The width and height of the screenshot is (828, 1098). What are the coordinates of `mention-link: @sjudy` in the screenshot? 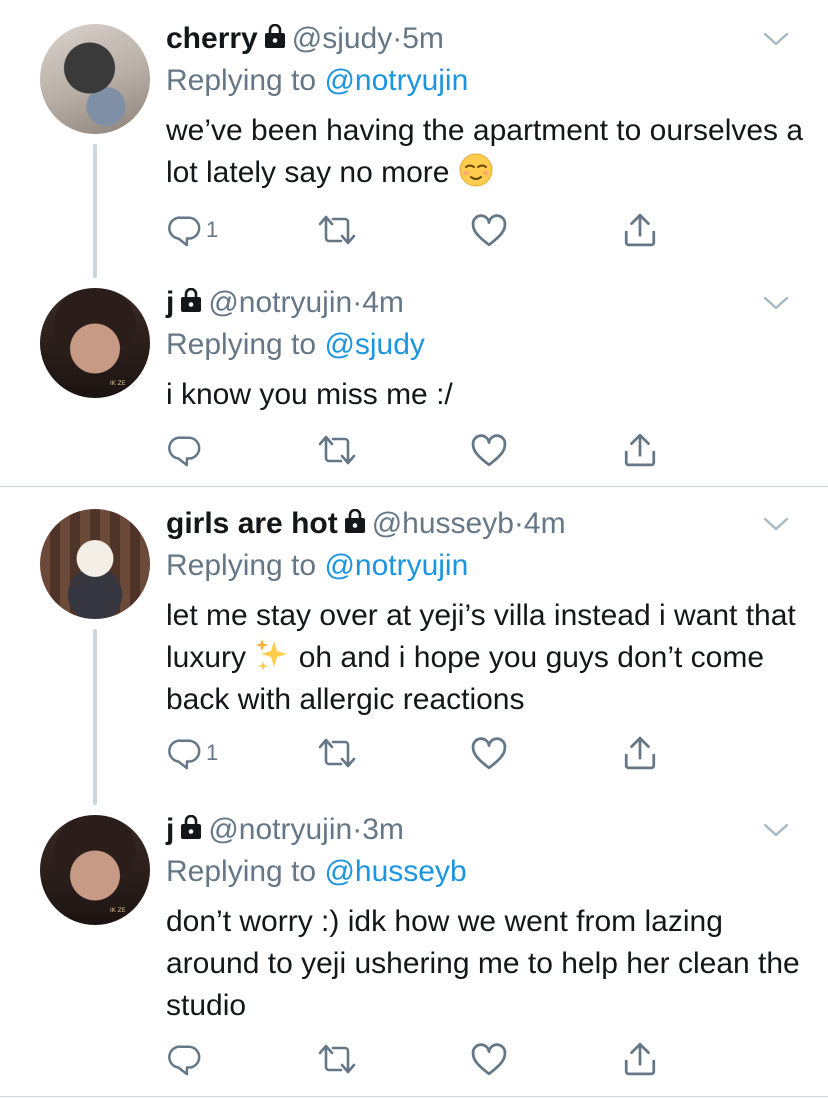 It's located at (374, 344).